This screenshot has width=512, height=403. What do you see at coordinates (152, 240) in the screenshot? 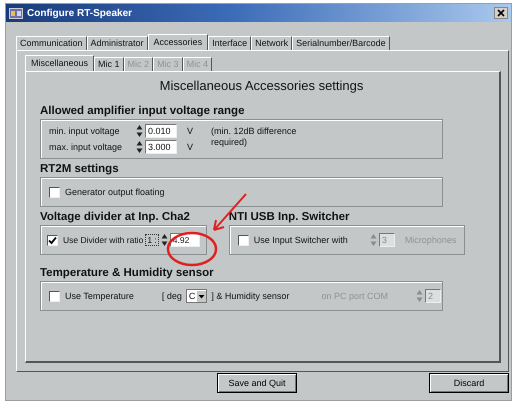
I see `ratio-label: 1 :` at bounding box center [152, 240].